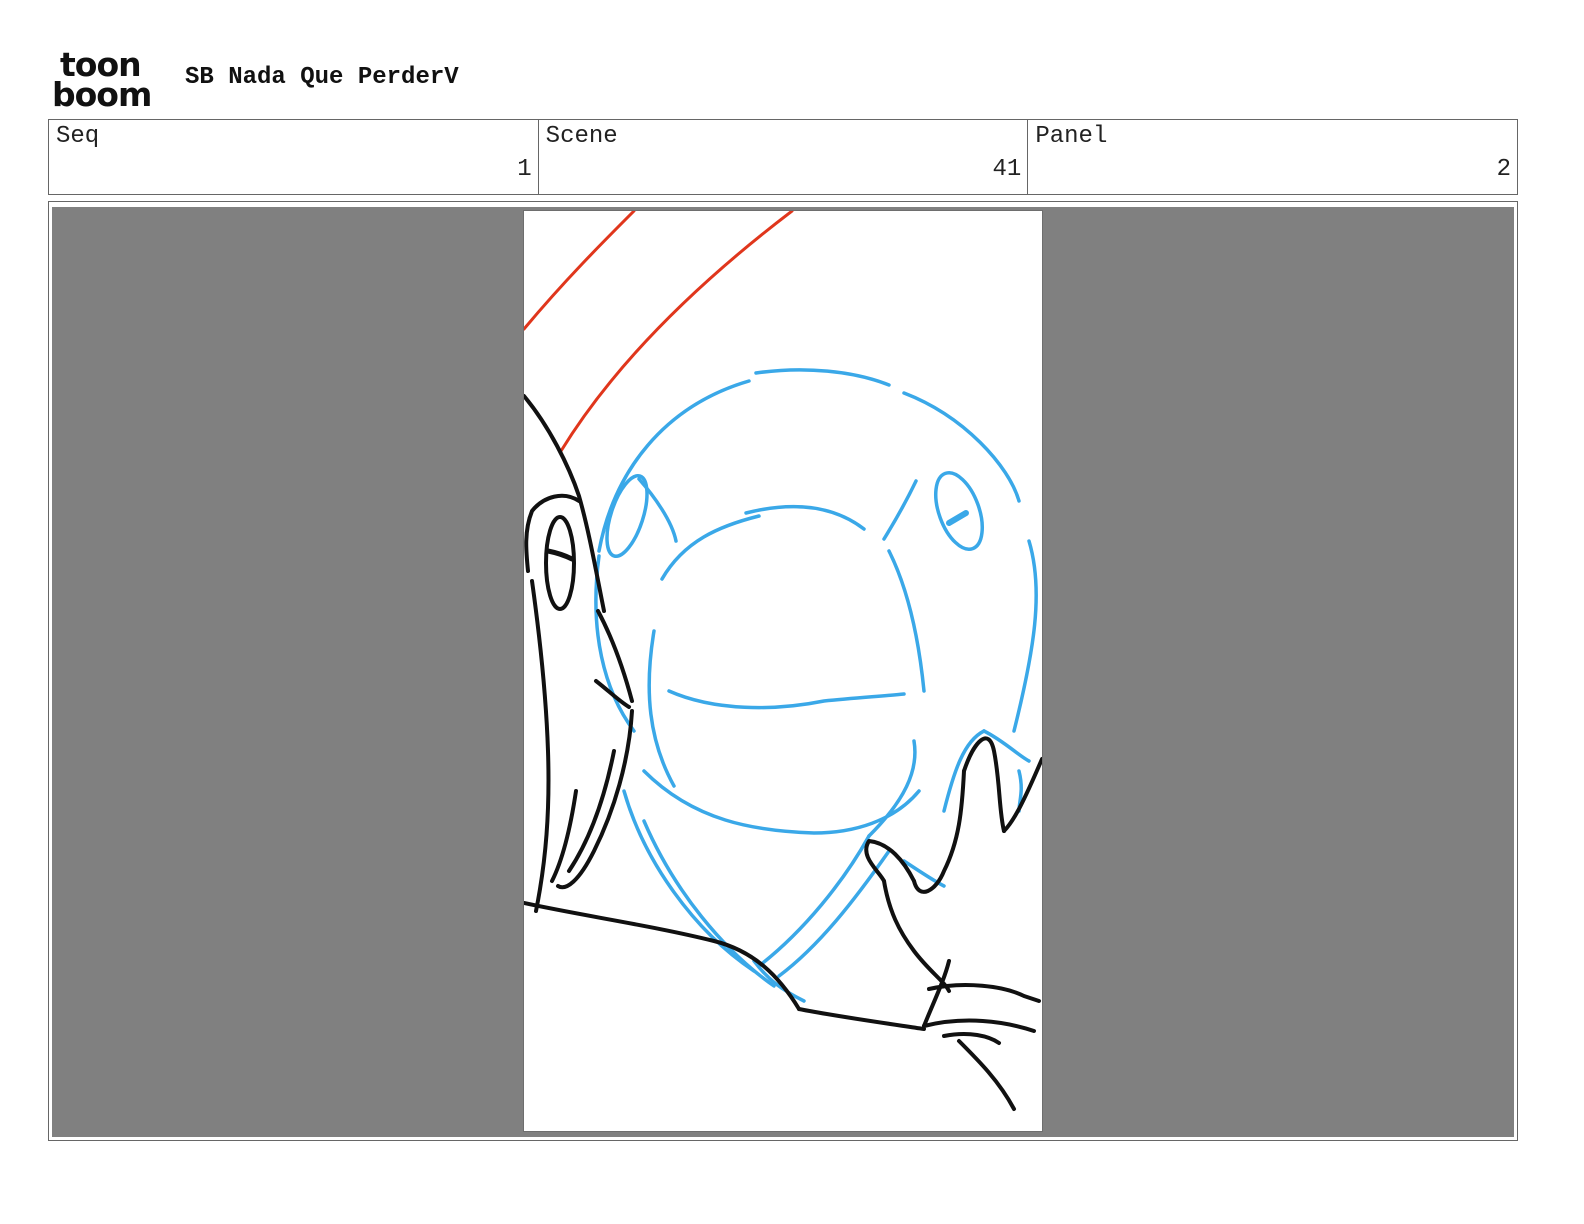  I want to click on header: toon boom SB Nada Que PerderV, so click(402, 81).